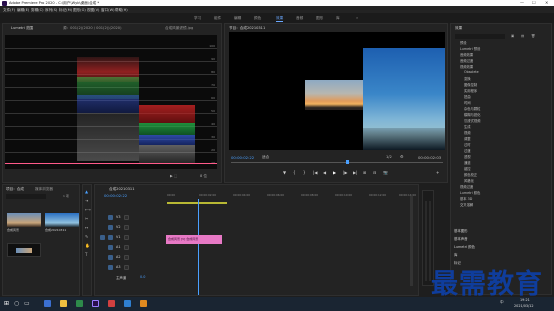 This screenshot has height=311, width=554. Describe the element at coordinates (345, 172) in the screenshot. I see `step-forward-icon: |▶` at that location.